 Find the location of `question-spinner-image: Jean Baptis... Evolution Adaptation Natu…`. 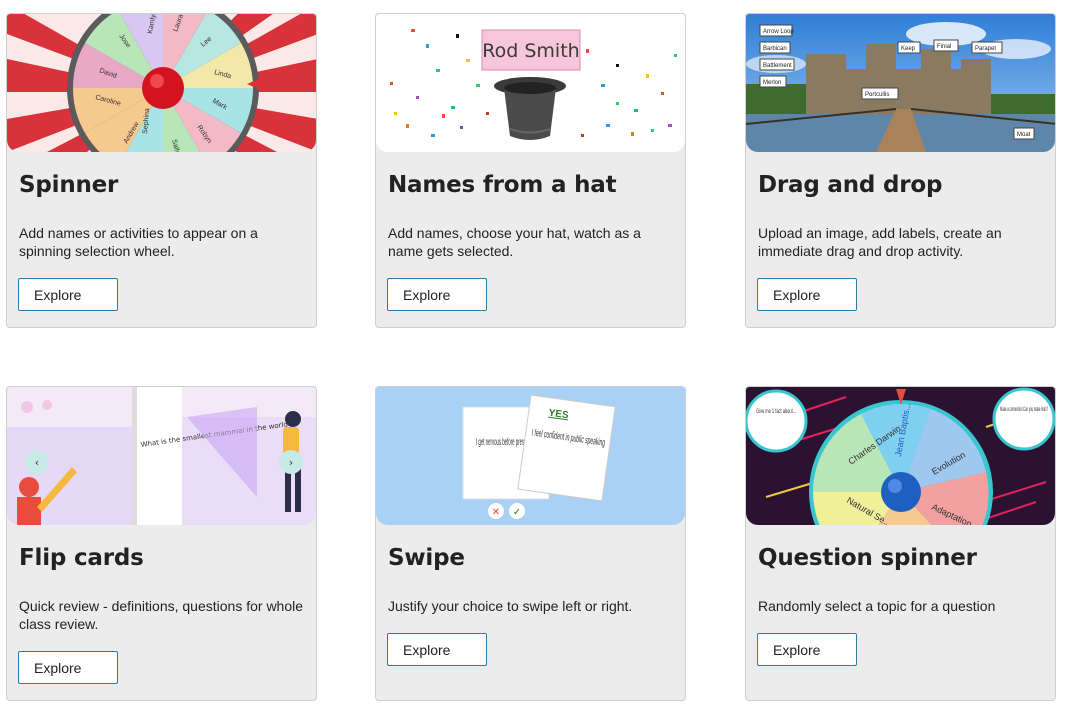

question-spinner-image: Jean Baptis... Evolution Adaptation Natu… is located at coordinates (900, 456).